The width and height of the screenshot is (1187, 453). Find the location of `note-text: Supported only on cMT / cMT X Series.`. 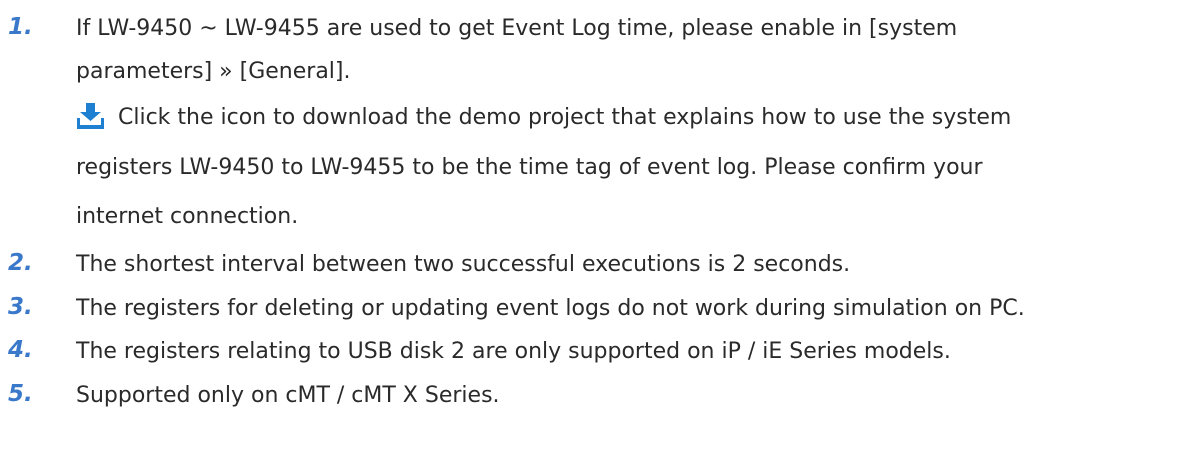

note-text: Supported only on cMT / cMT X Series. is located at coordinates (288, 395).